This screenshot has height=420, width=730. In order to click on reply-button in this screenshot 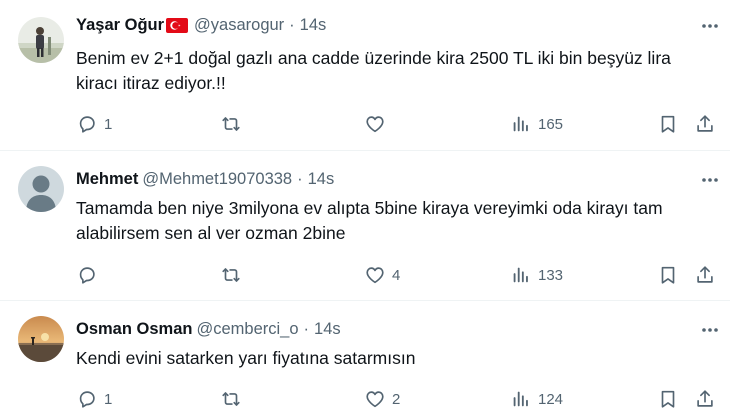, I will do `click(90, 275)`.